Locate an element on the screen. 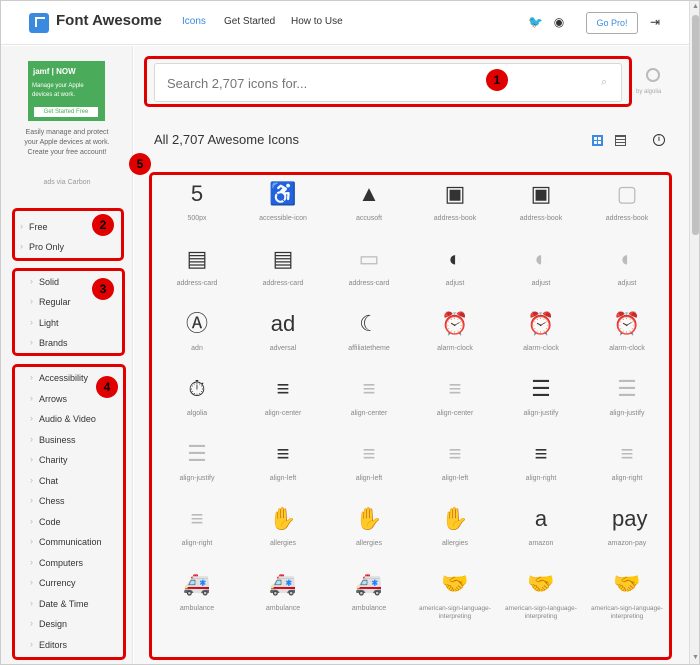  go-pro-button: Go Pro! is located at coordinates (612, 23).